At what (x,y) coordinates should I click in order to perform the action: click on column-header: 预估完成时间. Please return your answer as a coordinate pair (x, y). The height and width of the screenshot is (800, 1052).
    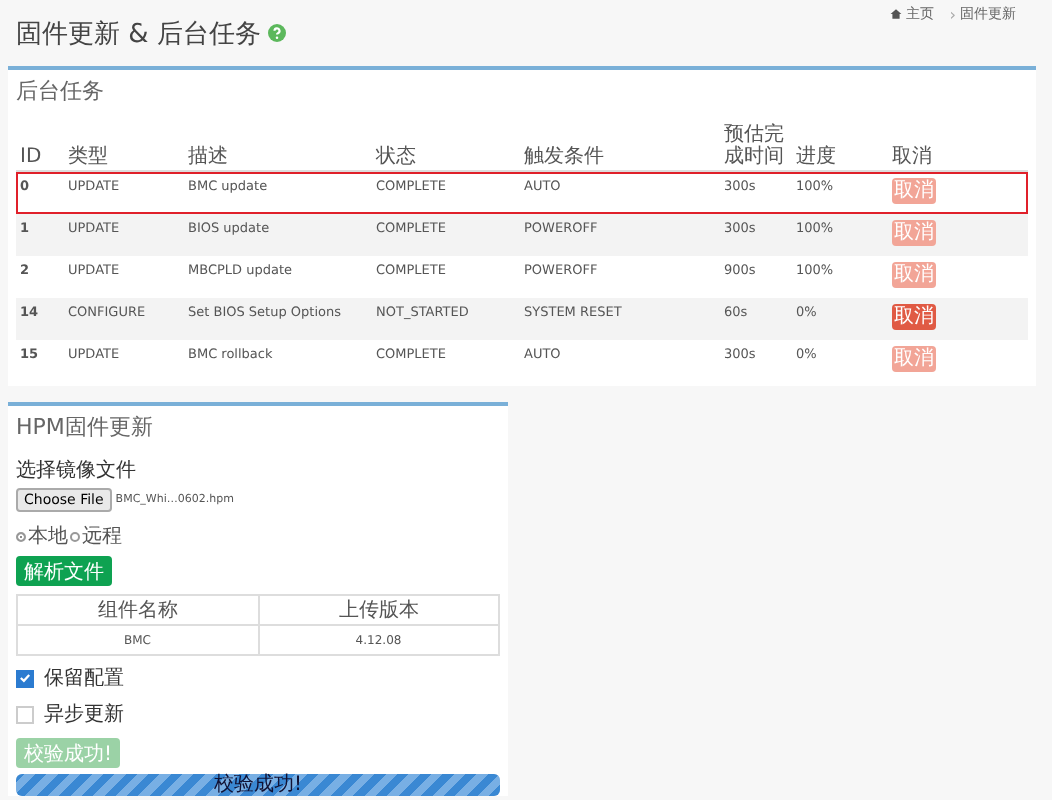
    Looking at the image, I should click on (755, 146).